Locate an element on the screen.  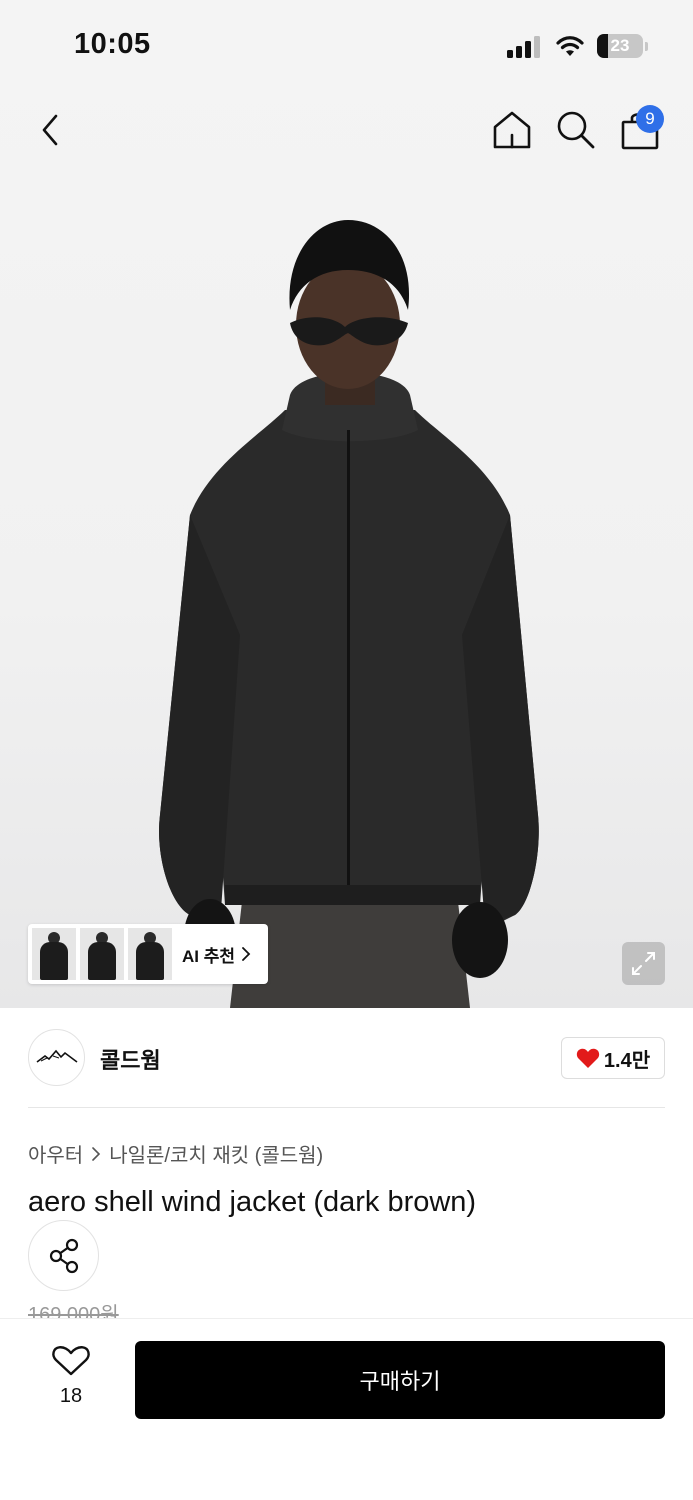
divider is located at coordinates (346, 1107).